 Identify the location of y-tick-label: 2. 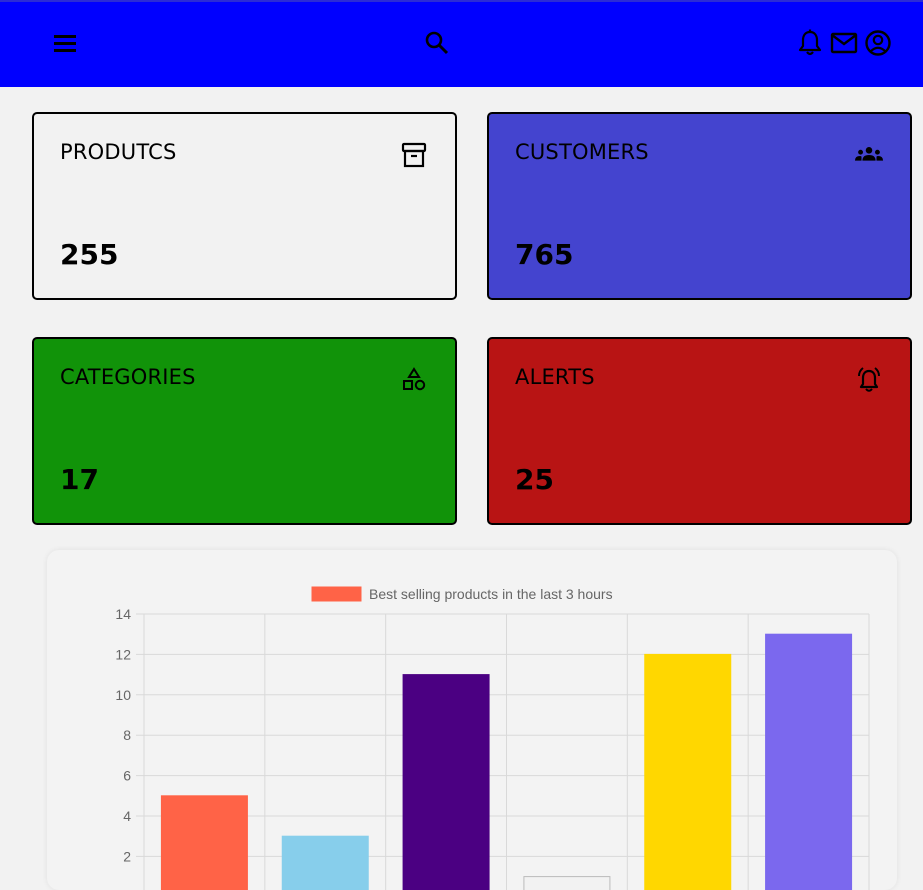
(127, 856).